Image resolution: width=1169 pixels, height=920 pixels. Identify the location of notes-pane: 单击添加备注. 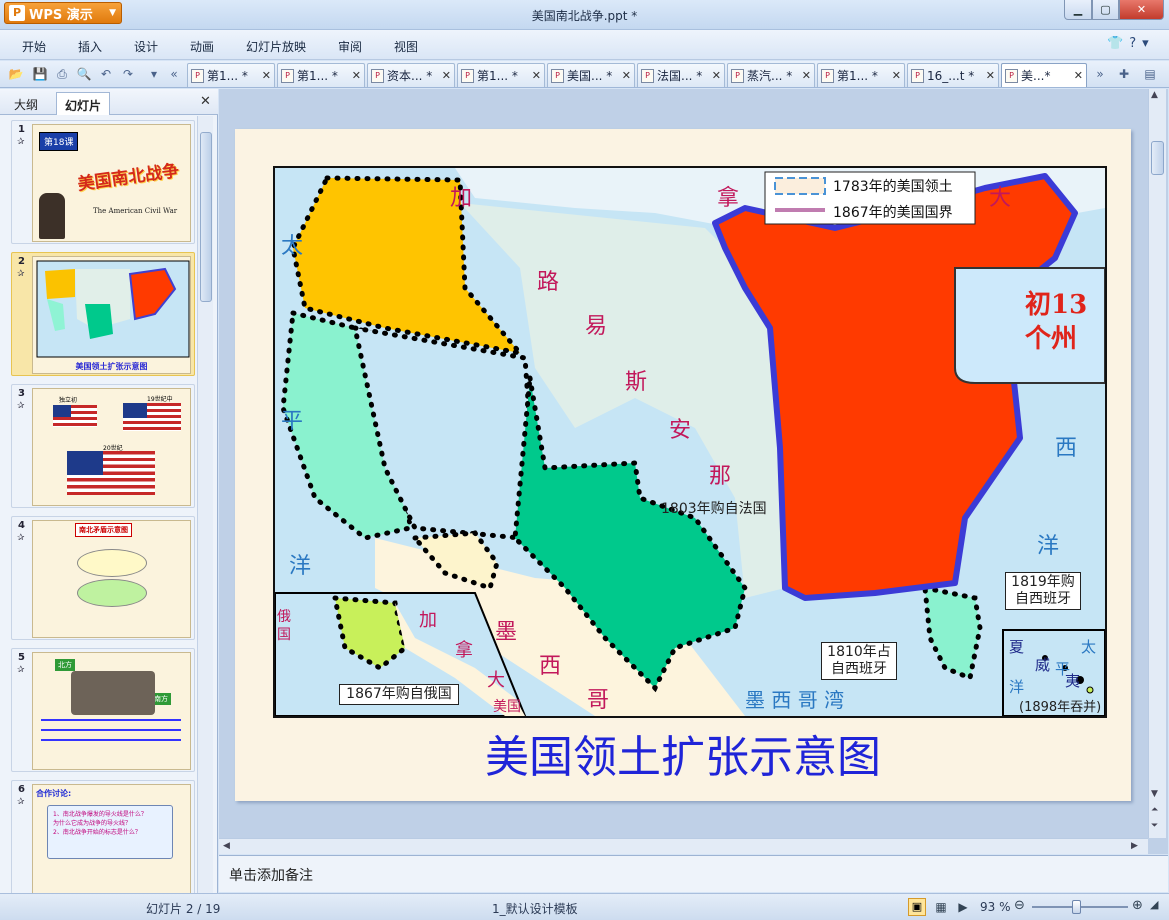
(693, 873).